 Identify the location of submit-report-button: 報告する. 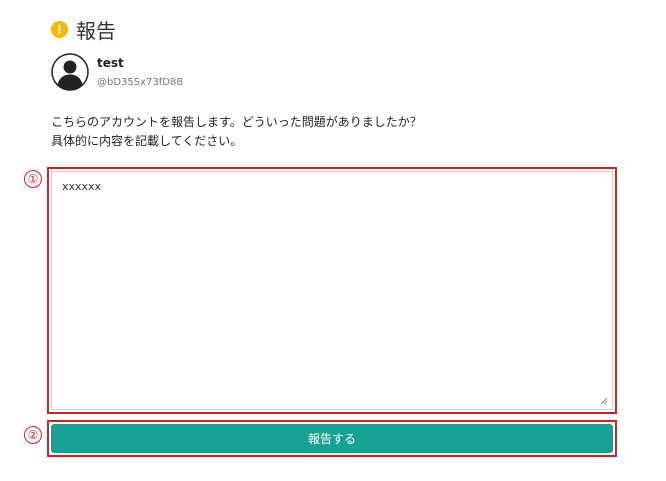
(332, 438).